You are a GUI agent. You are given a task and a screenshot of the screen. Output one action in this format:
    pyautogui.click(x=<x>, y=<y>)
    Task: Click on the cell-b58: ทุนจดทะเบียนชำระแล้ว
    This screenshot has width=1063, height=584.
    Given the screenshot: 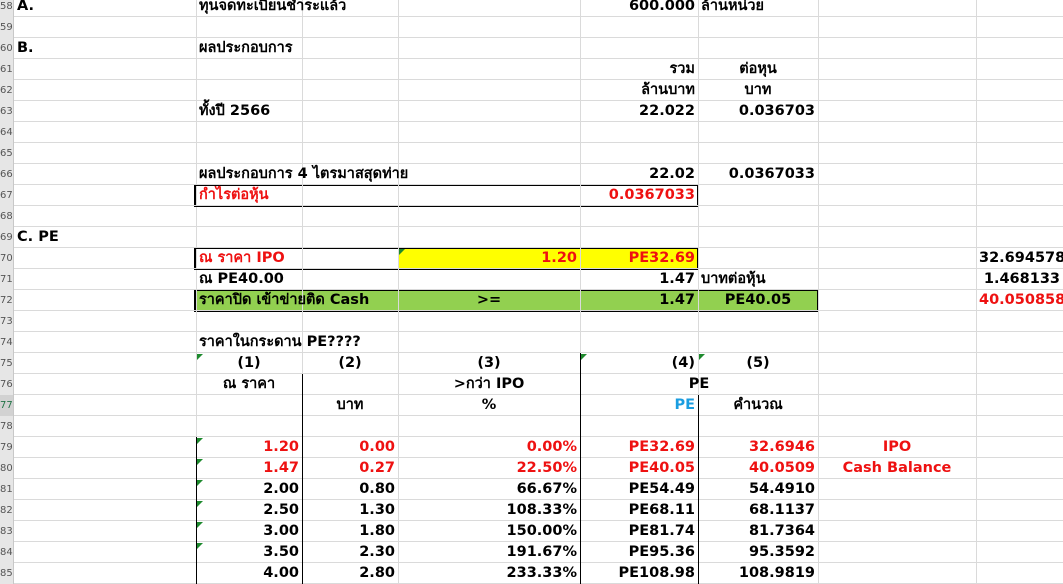 What is the action you would take?
    pyautogui.click(x=388, y=8)
    